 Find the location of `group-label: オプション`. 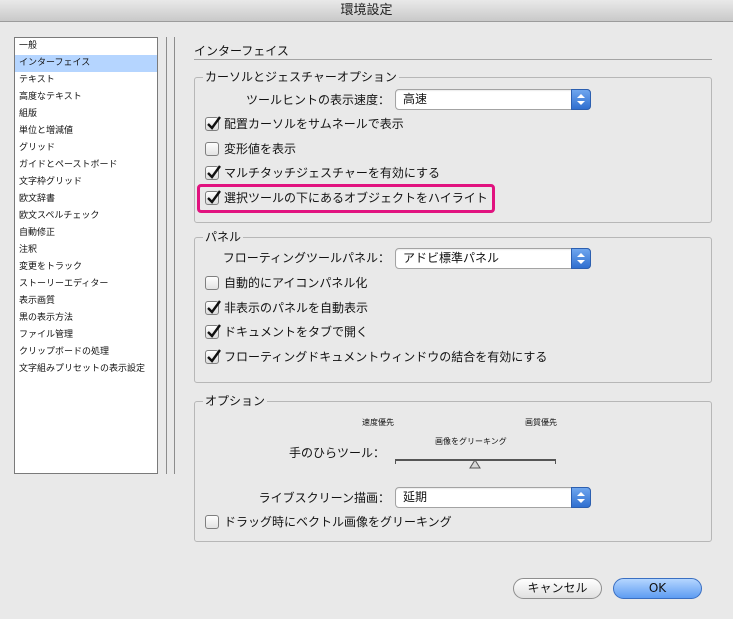

group-label: オプション is located at coordinates (235, 401).